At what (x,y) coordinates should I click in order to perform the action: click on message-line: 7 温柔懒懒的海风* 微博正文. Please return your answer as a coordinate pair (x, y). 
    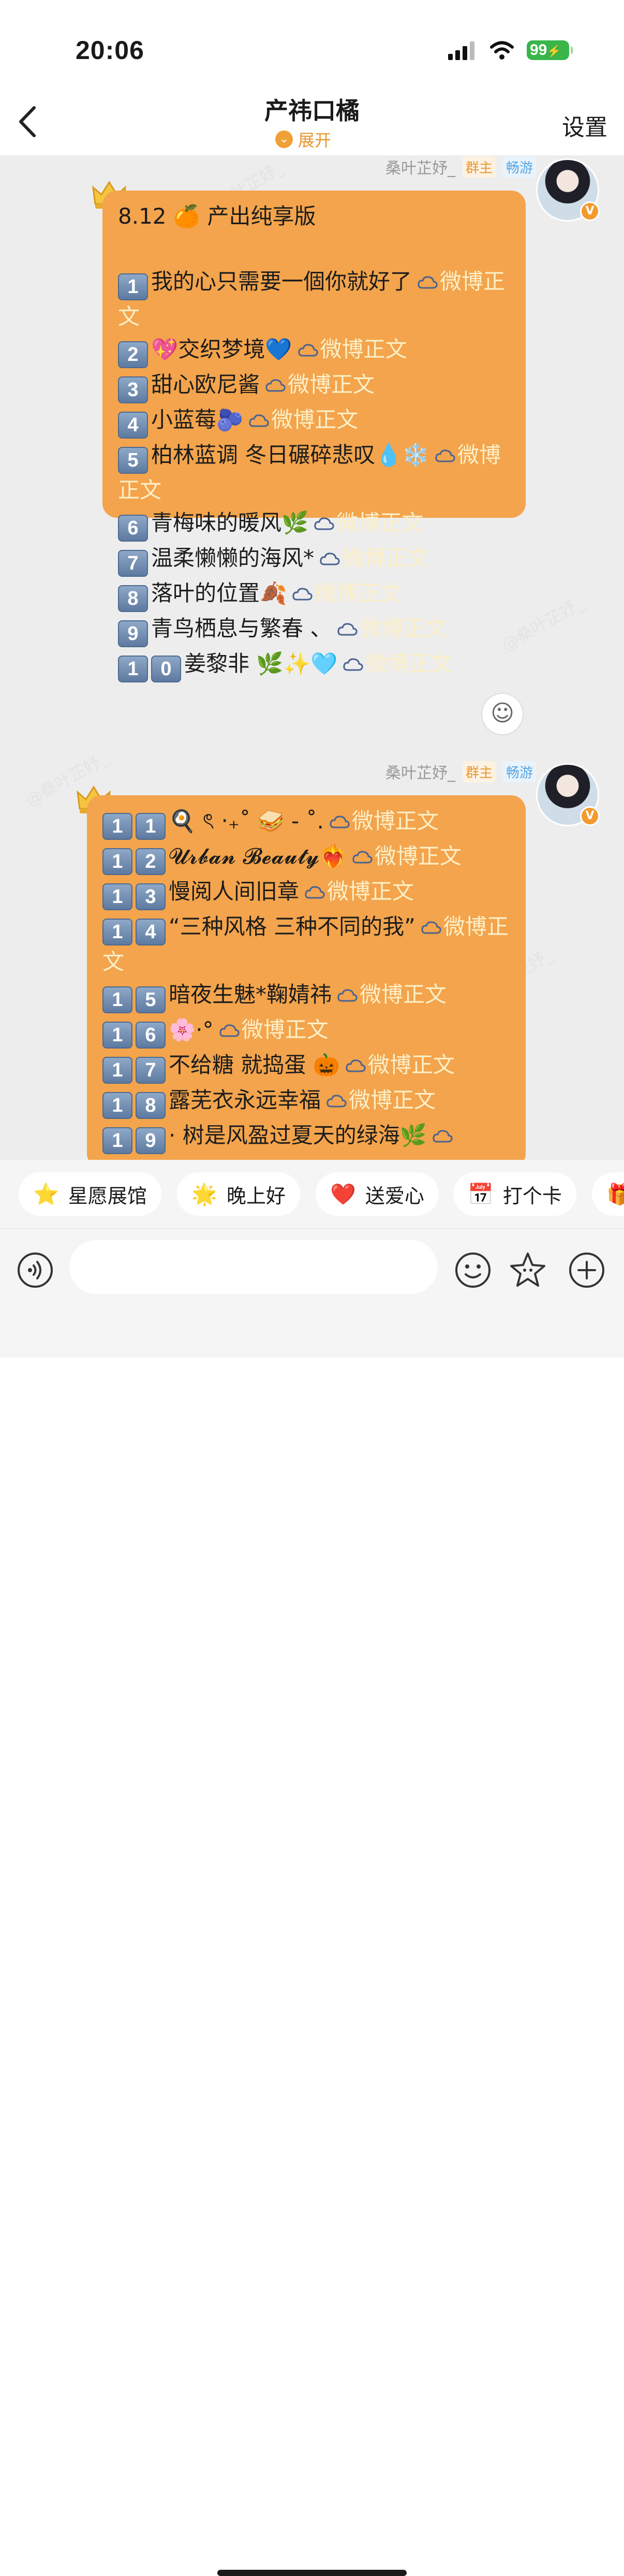
    Looking at the image, I should click on (315, 560).